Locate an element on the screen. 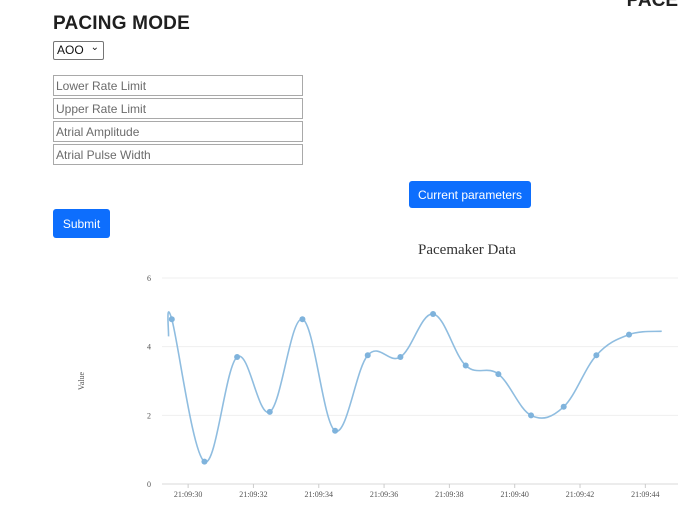  y-axis-label: Value is located at coordinates (81, 380).